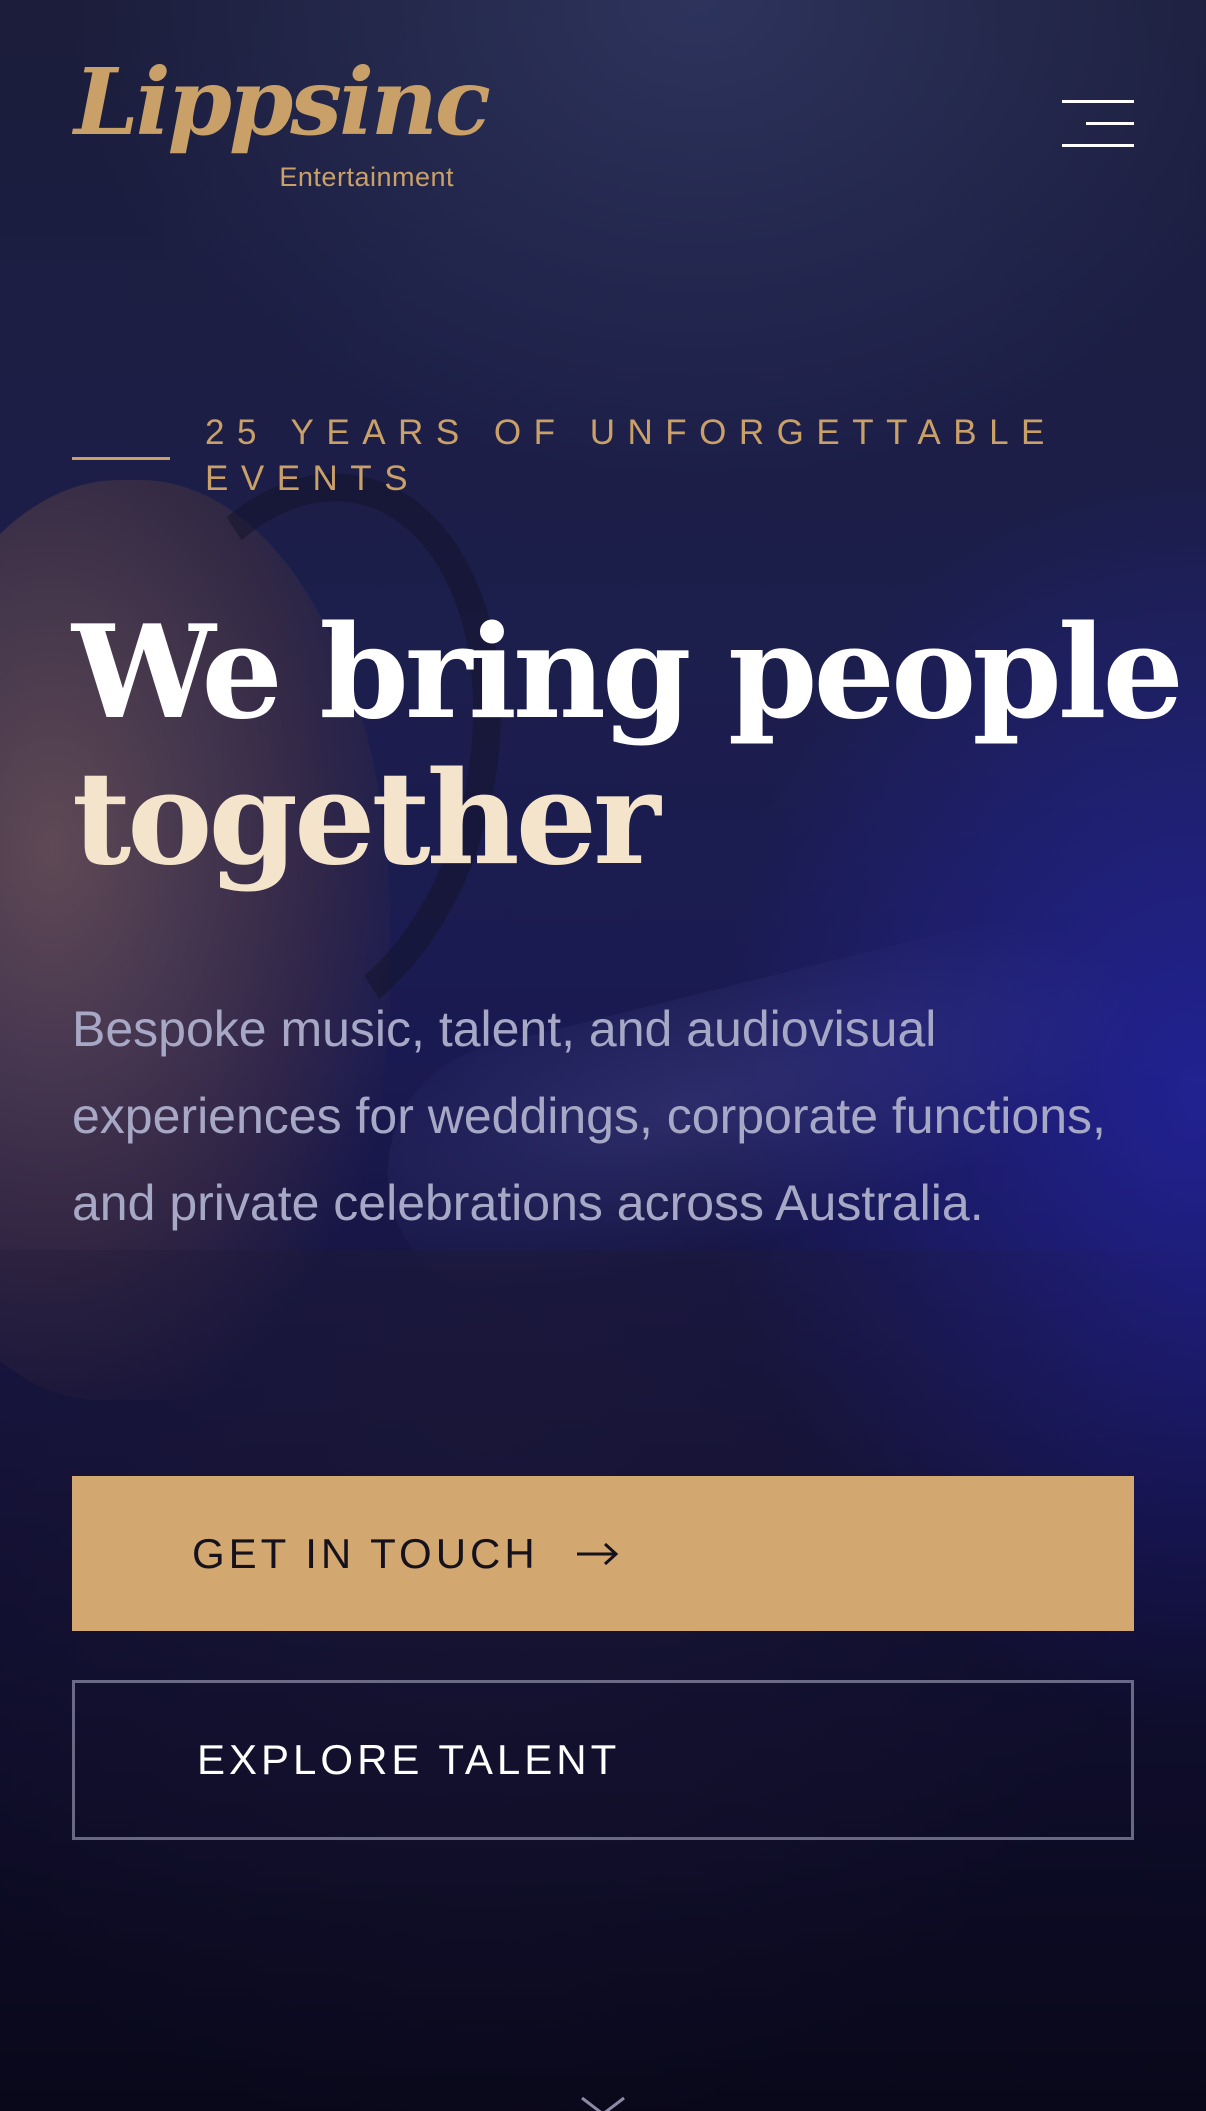 The height and width of the screenshot is (2111, 1206). What do you see at coordinates (366, 819) in the screenshot?
I see `headline-line-2: together` at bounding box center [366, 819].